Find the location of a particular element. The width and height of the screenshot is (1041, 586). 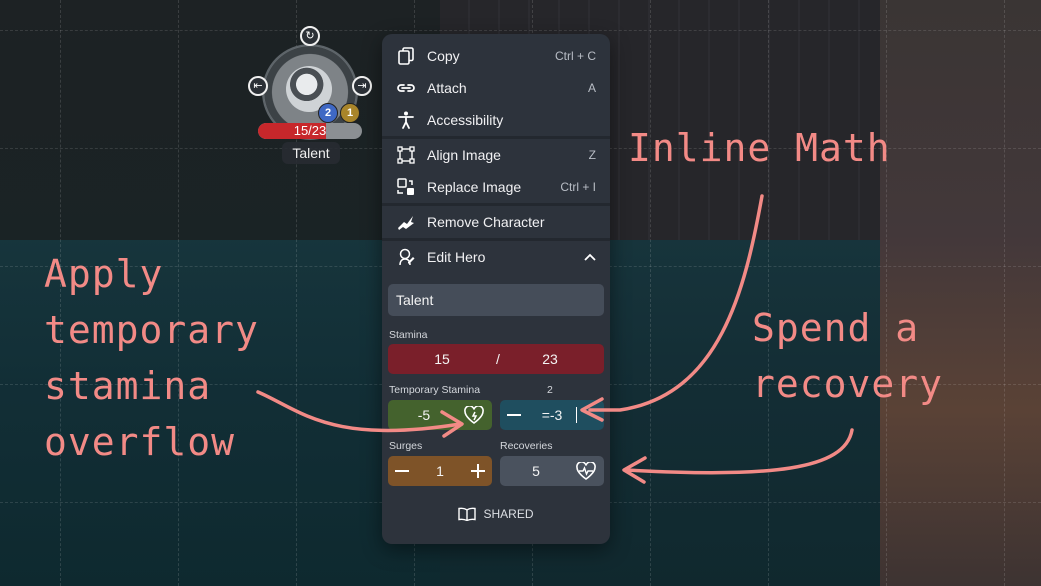

arrow-spend-recovery is located at coordinates (739, 451).